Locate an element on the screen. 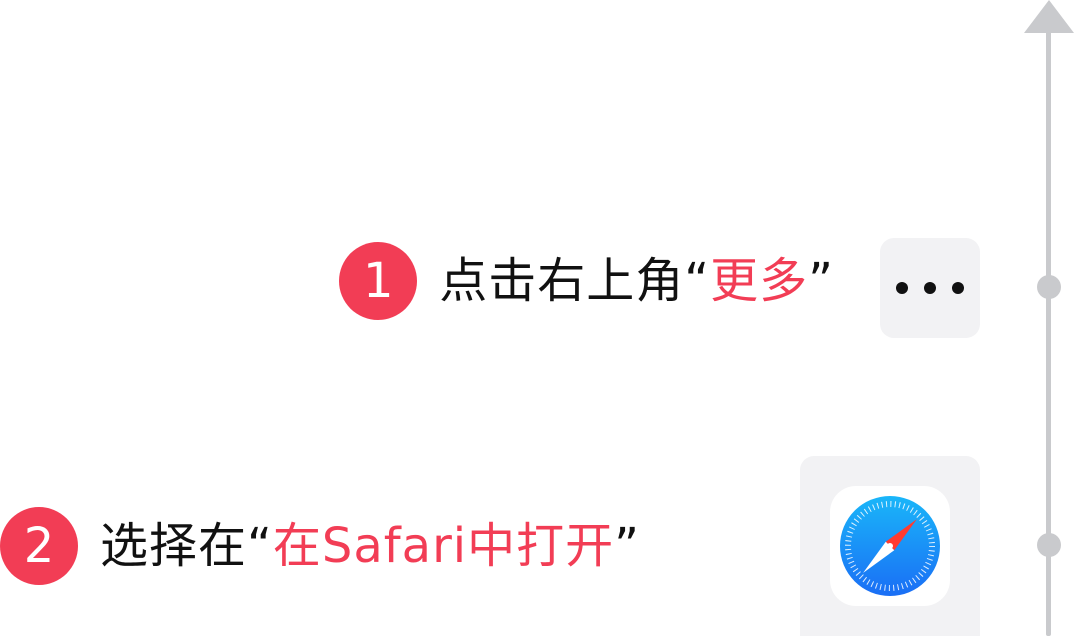  step-2: 2 选择在“在Safari中打开” is located at coordinates (320, 546).